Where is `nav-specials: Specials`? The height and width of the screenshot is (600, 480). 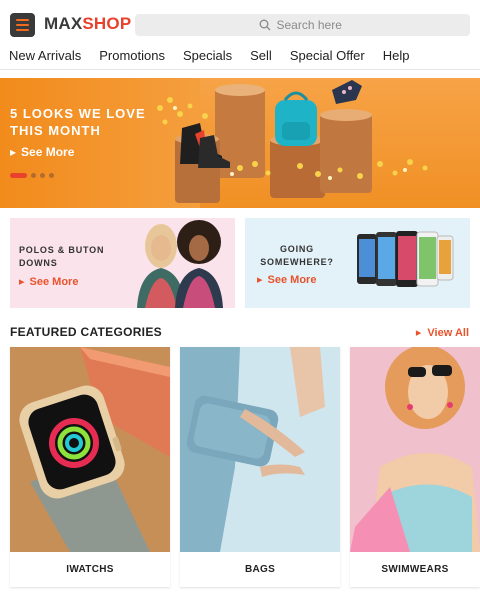
nav-specials: Specials is located at coordinates (207, 55).